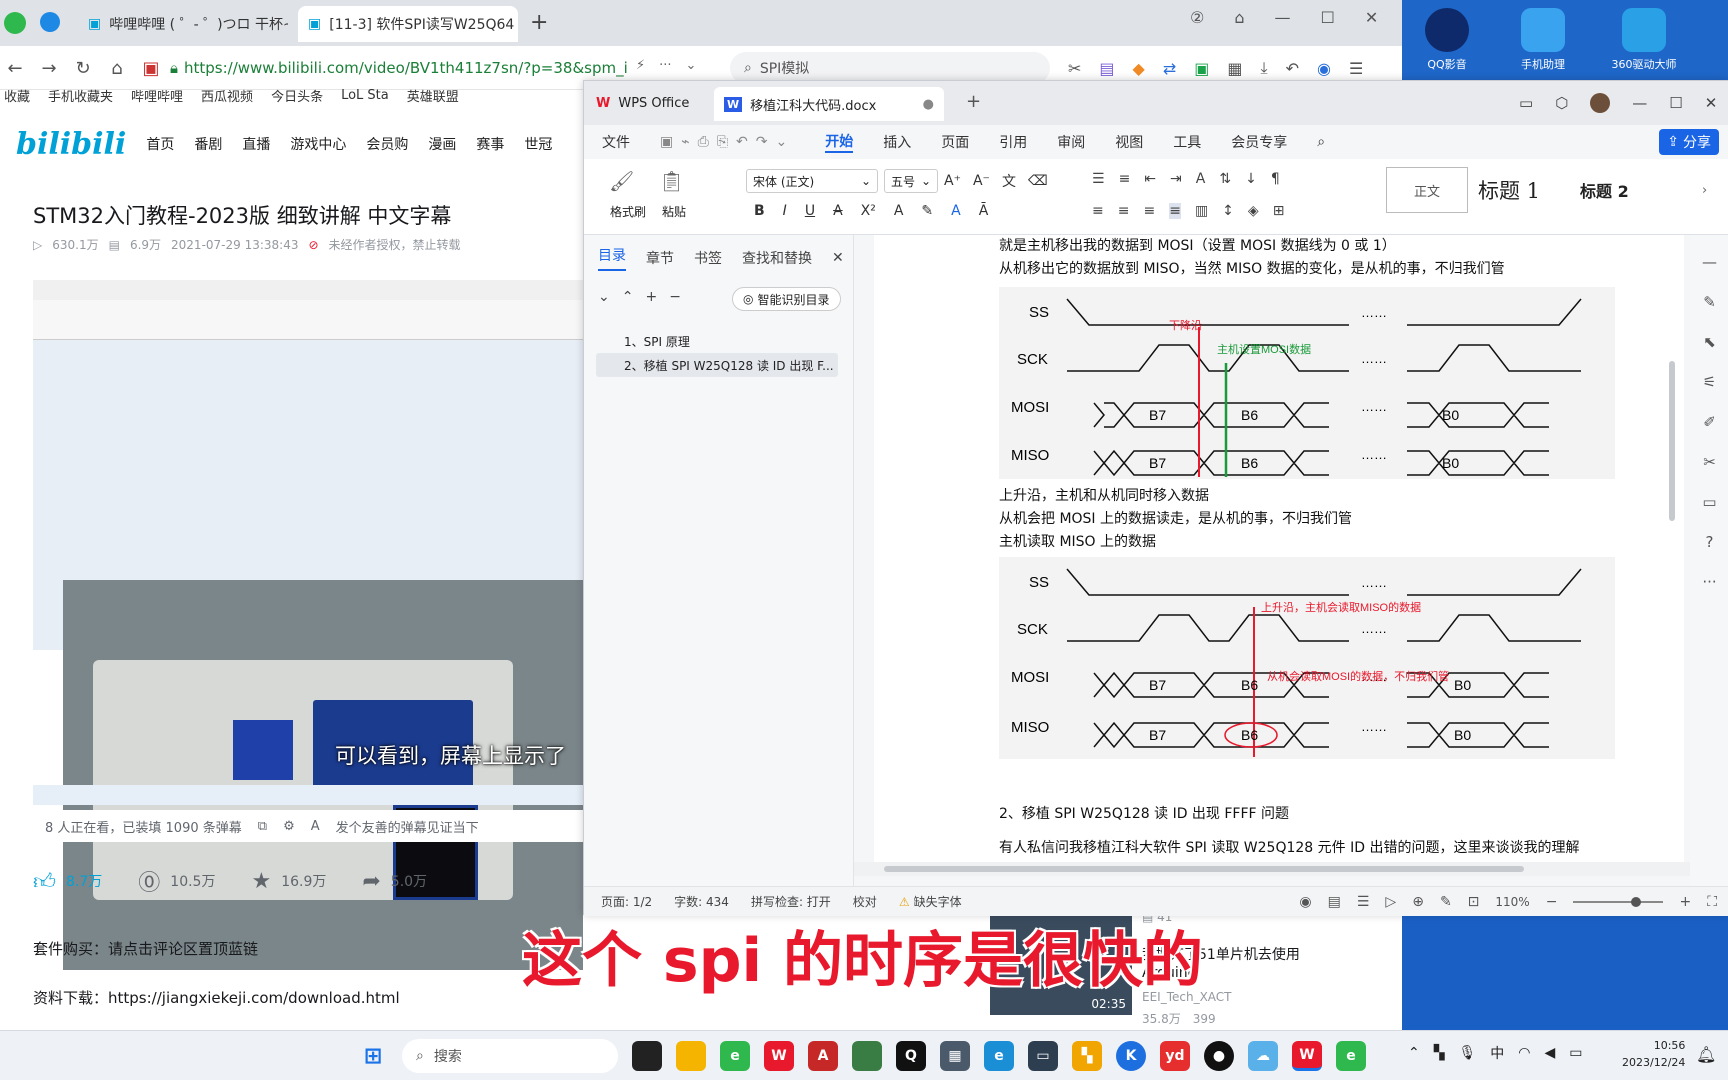  What do you see at coordinates (538, 144) in the screenshot?
I see `nav-item: 世冠` at bounding box center [538, 144].